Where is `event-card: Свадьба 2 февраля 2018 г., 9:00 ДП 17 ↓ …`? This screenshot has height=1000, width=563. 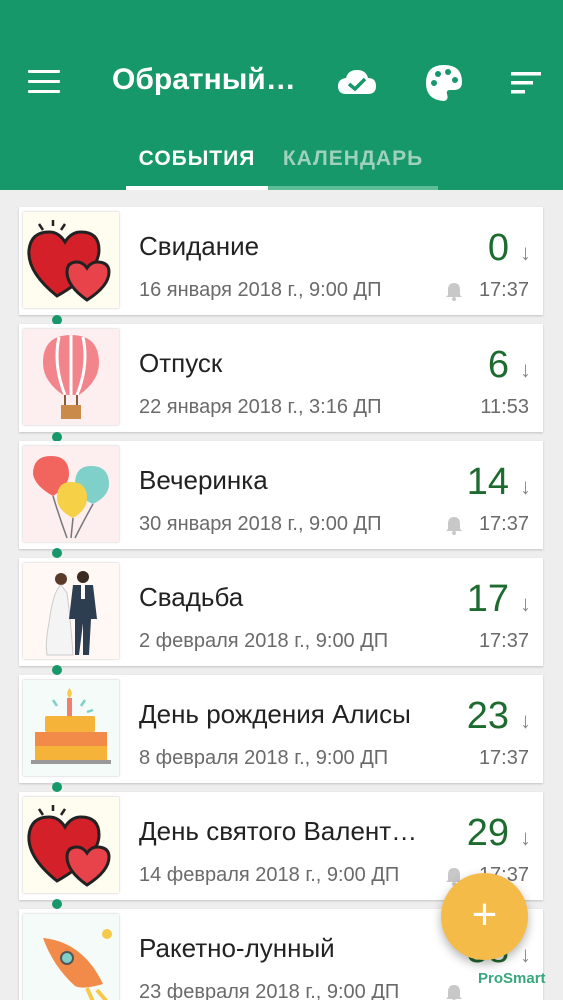
event-card: Свадьба 2 февраля 2018 г., 9:00 ДП 17 ↓ … is located at coordinates (281, 612).